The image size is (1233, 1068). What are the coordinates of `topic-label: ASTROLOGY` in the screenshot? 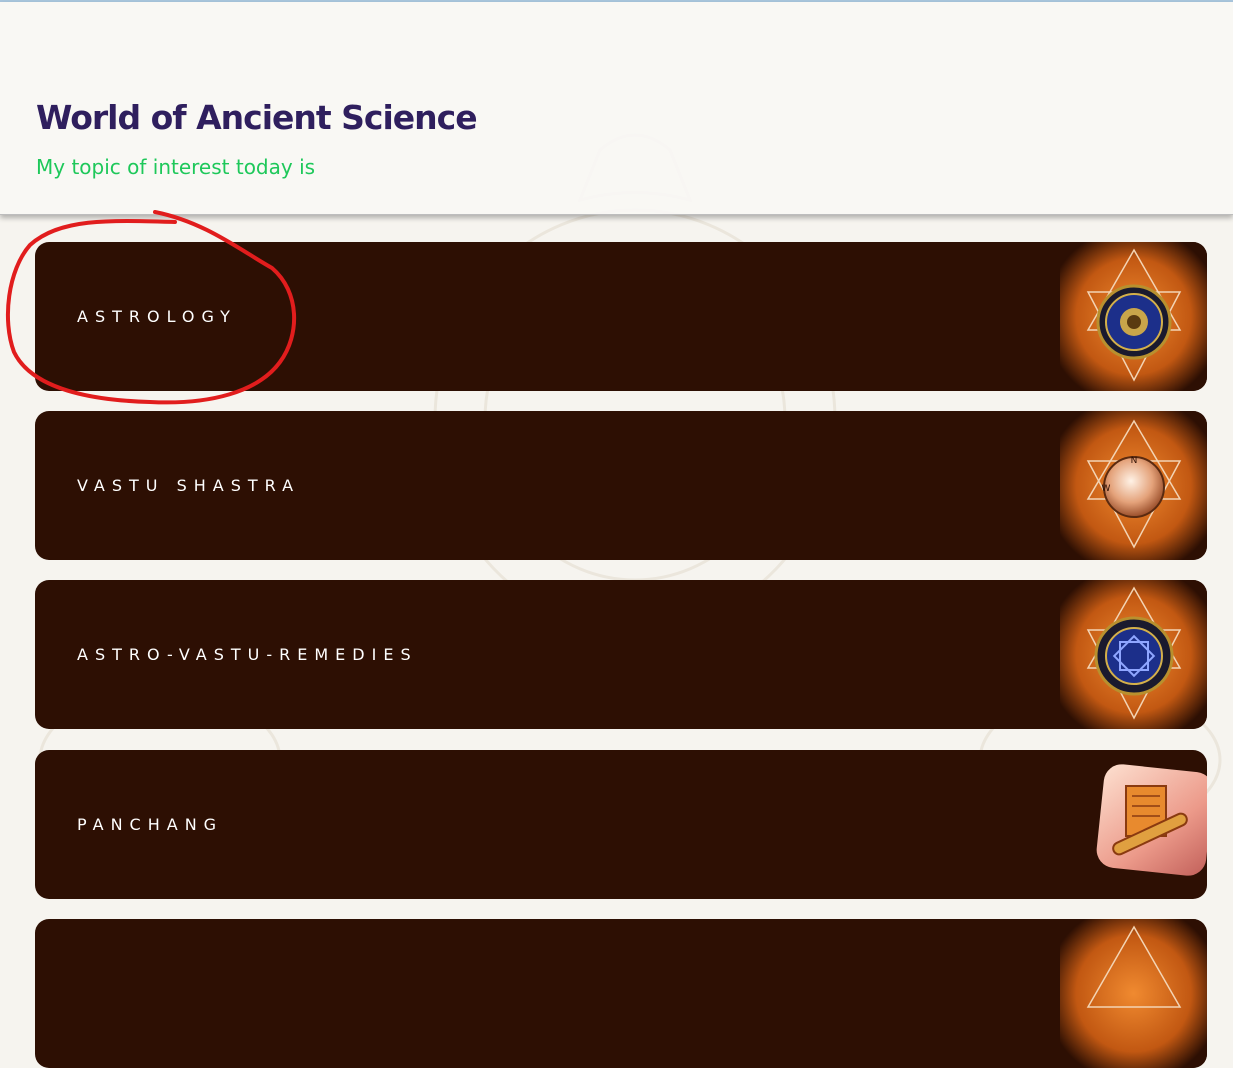 It's located at (157, 316).